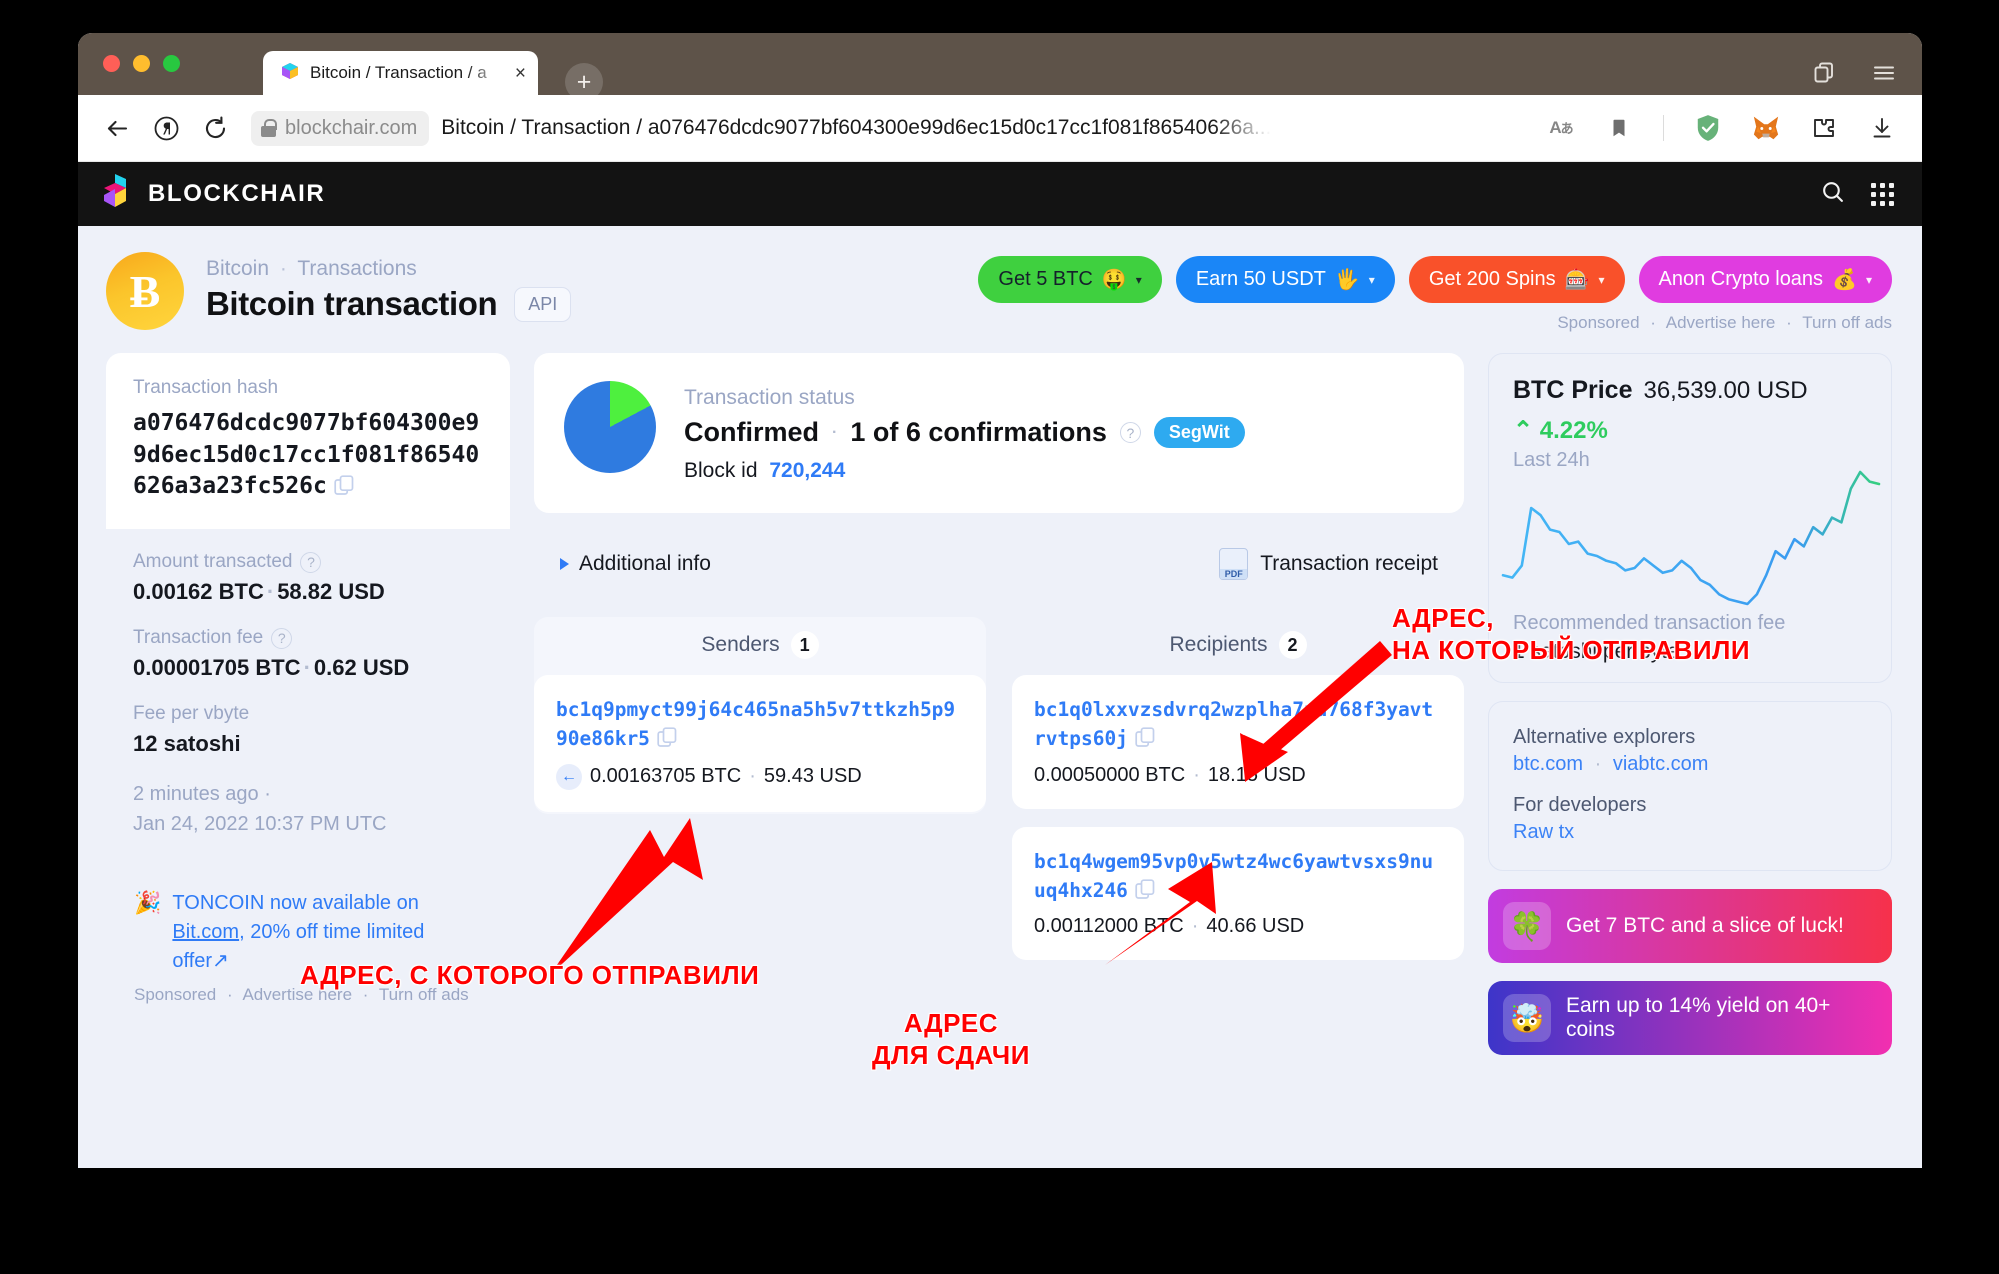  What do you see at coordinates (171, 63) in the screenshot?
I see `maximize-window-button` at bounding box center [171, 63].